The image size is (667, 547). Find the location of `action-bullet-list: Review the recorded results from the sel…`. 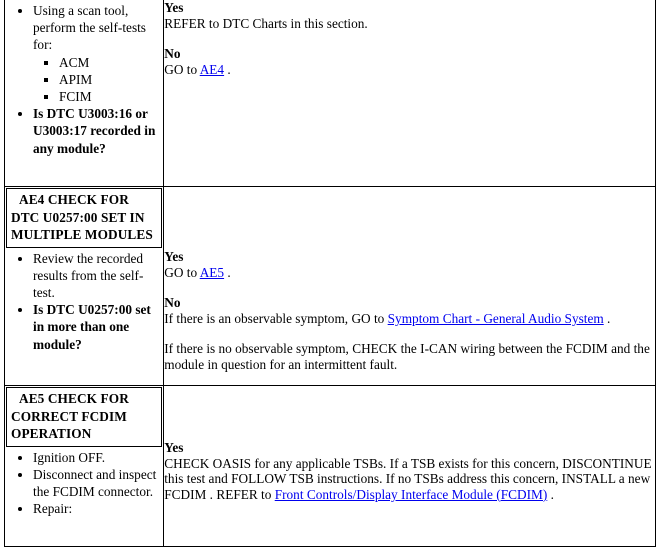

action-bullet-list: Review the recorded results from the sel… is located at coordinates (84, 301).